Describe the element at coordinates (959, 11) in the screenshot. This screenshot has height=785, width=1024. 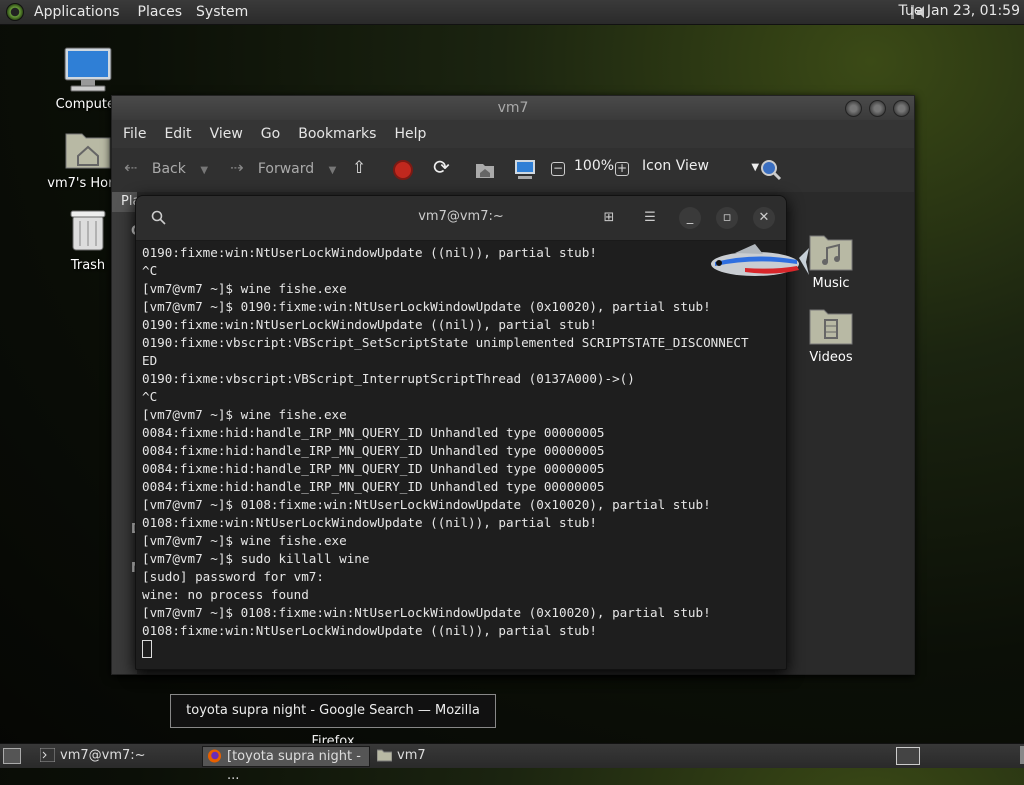
I see `clock: Tue Jan 23, 01:59` at that location.